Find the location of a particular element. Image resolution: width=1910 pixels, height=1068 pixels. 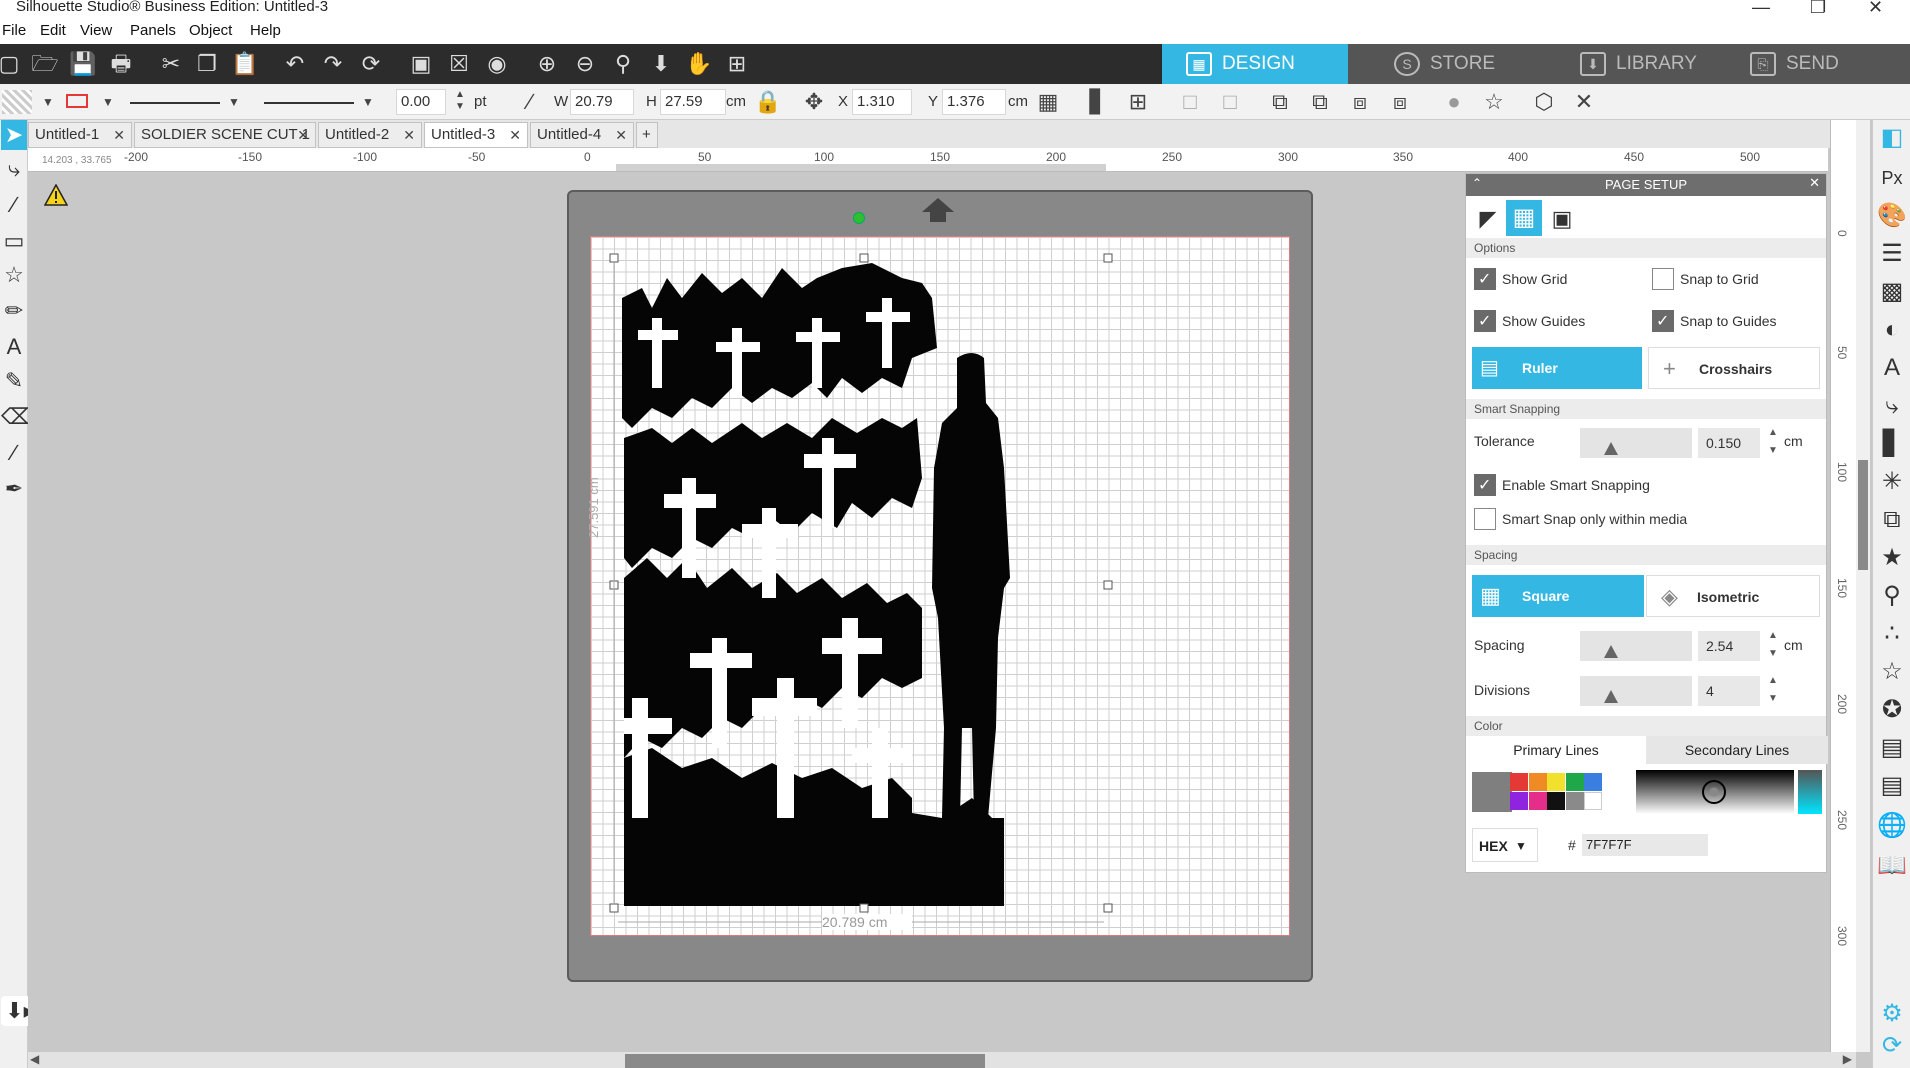

line-end-icon is located at coordinates (309, 103).